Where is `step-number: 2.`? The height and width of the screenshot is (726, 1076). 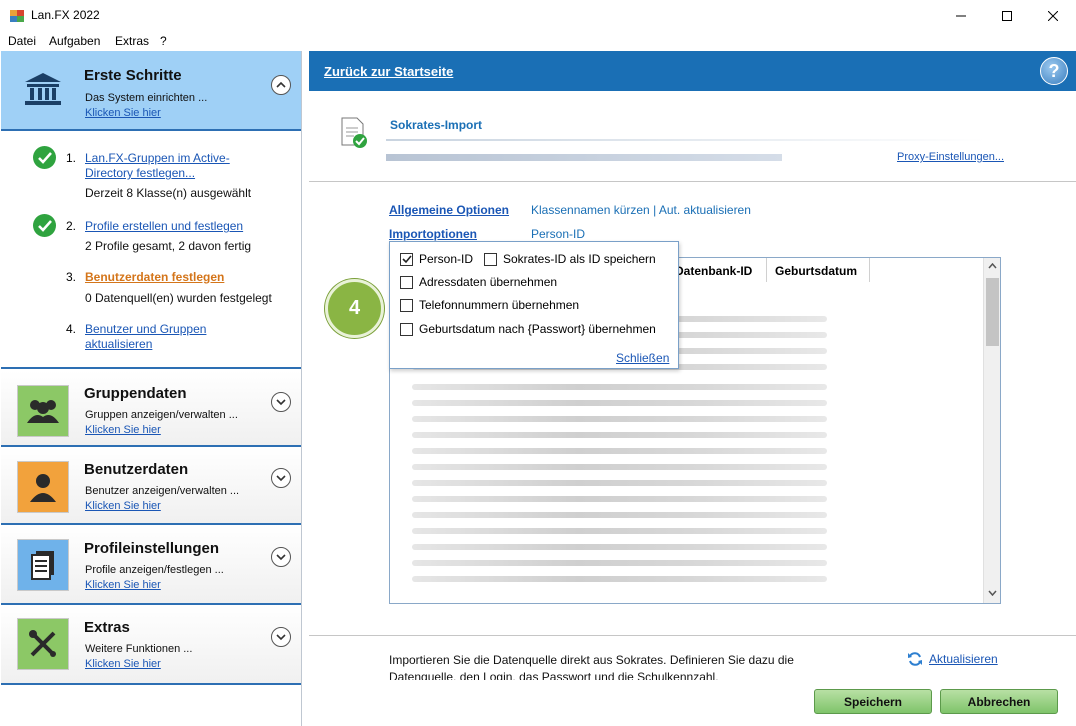
step-number: 2. is located at coordinates (71, 226).